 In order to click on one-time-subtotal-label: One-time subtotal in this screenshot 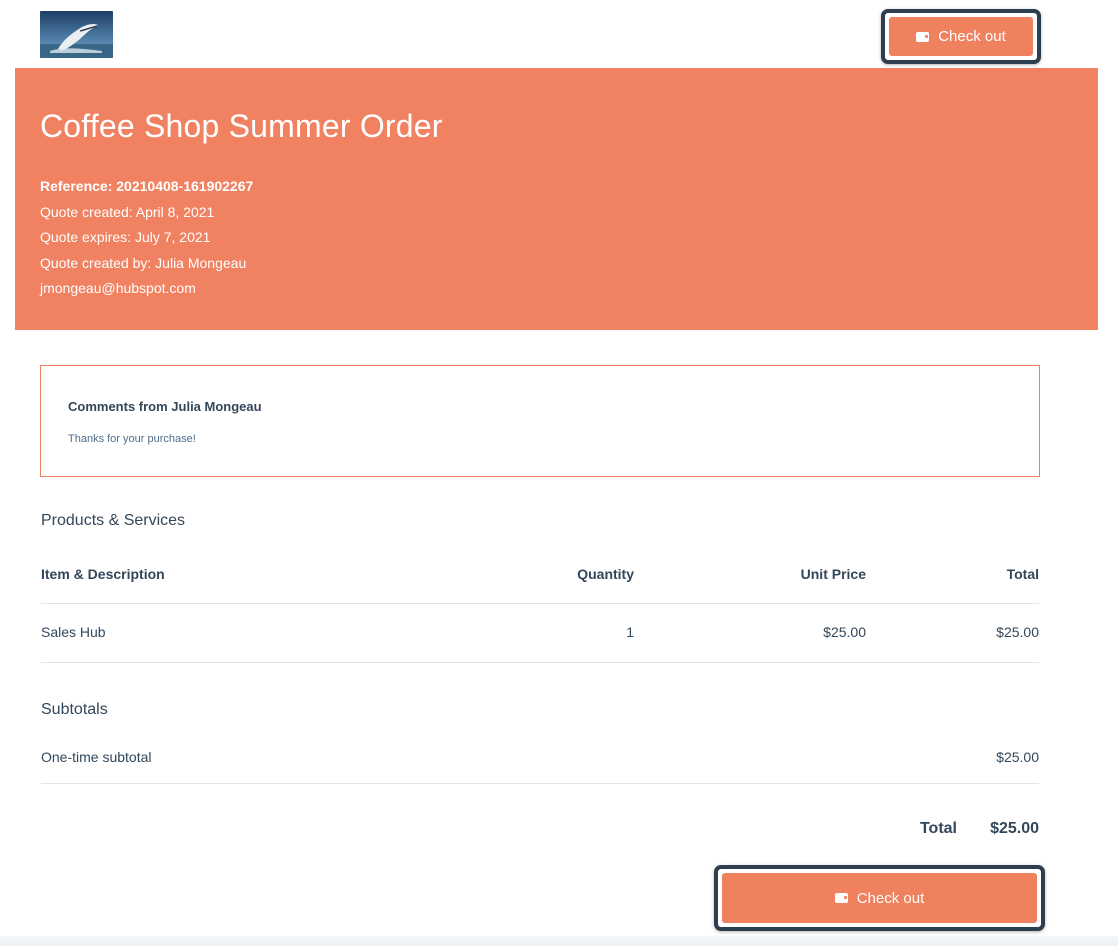, I will do `click(96, 757)`.